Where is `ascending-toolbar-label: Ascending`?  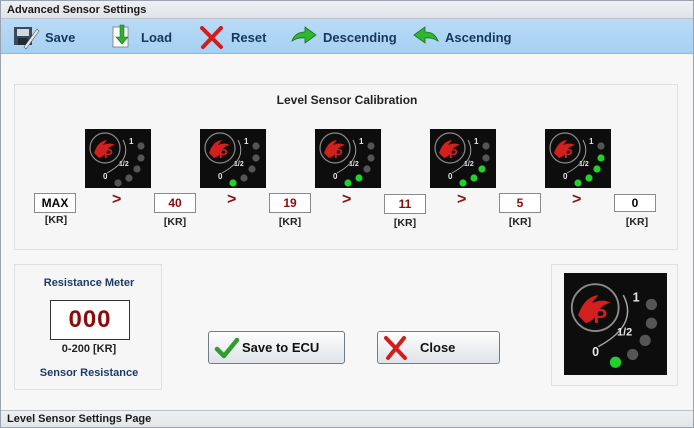 ascending-toolbar-label: Ascending is located at coordinates (478, 37).